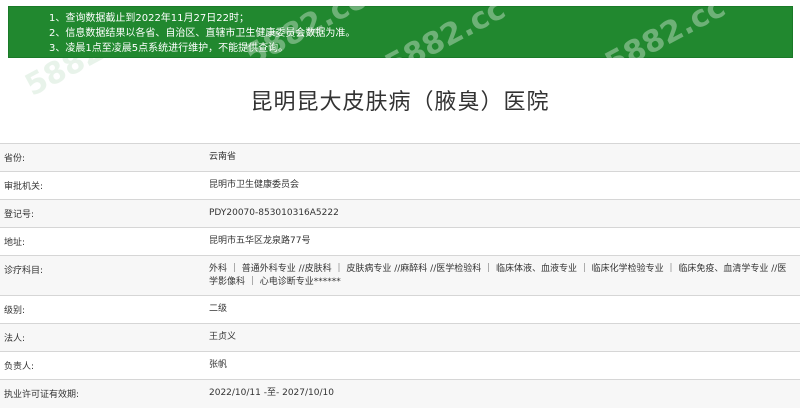  Describe the element at coordinates (499, 213) in the screenshot. I see `row-value: PDY20070-853010316A5222` at that location.